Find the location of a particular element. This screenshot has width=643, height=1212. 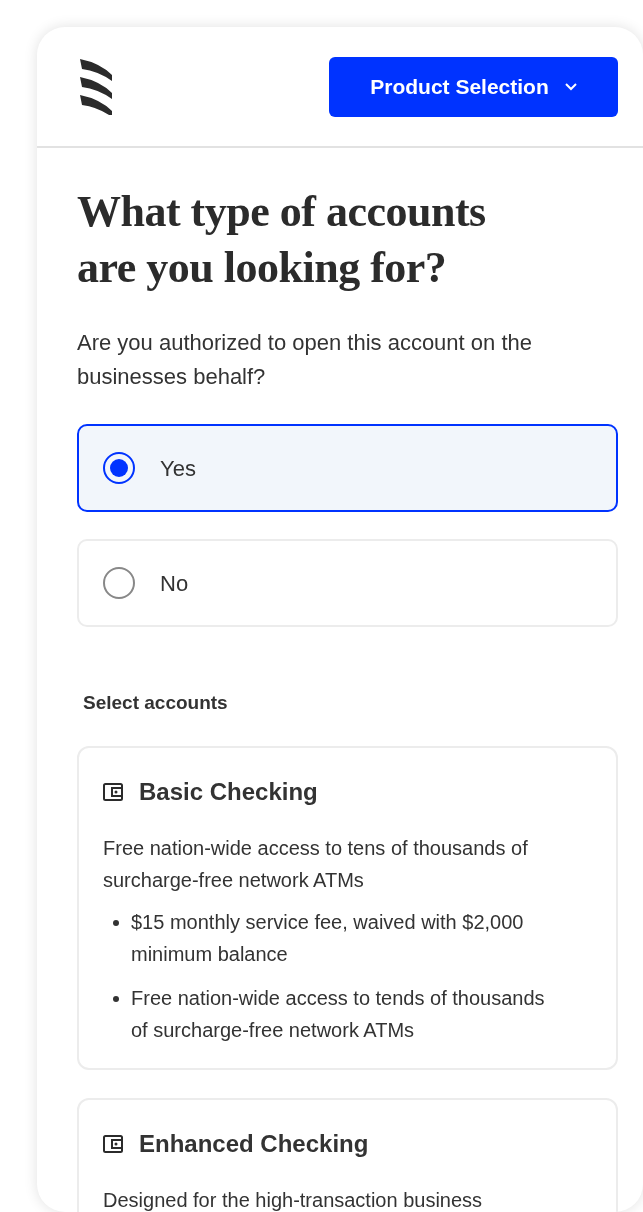

account-card: Enhanced Checking Designed for the high-transaction business is located at coordinates (347, 1154).